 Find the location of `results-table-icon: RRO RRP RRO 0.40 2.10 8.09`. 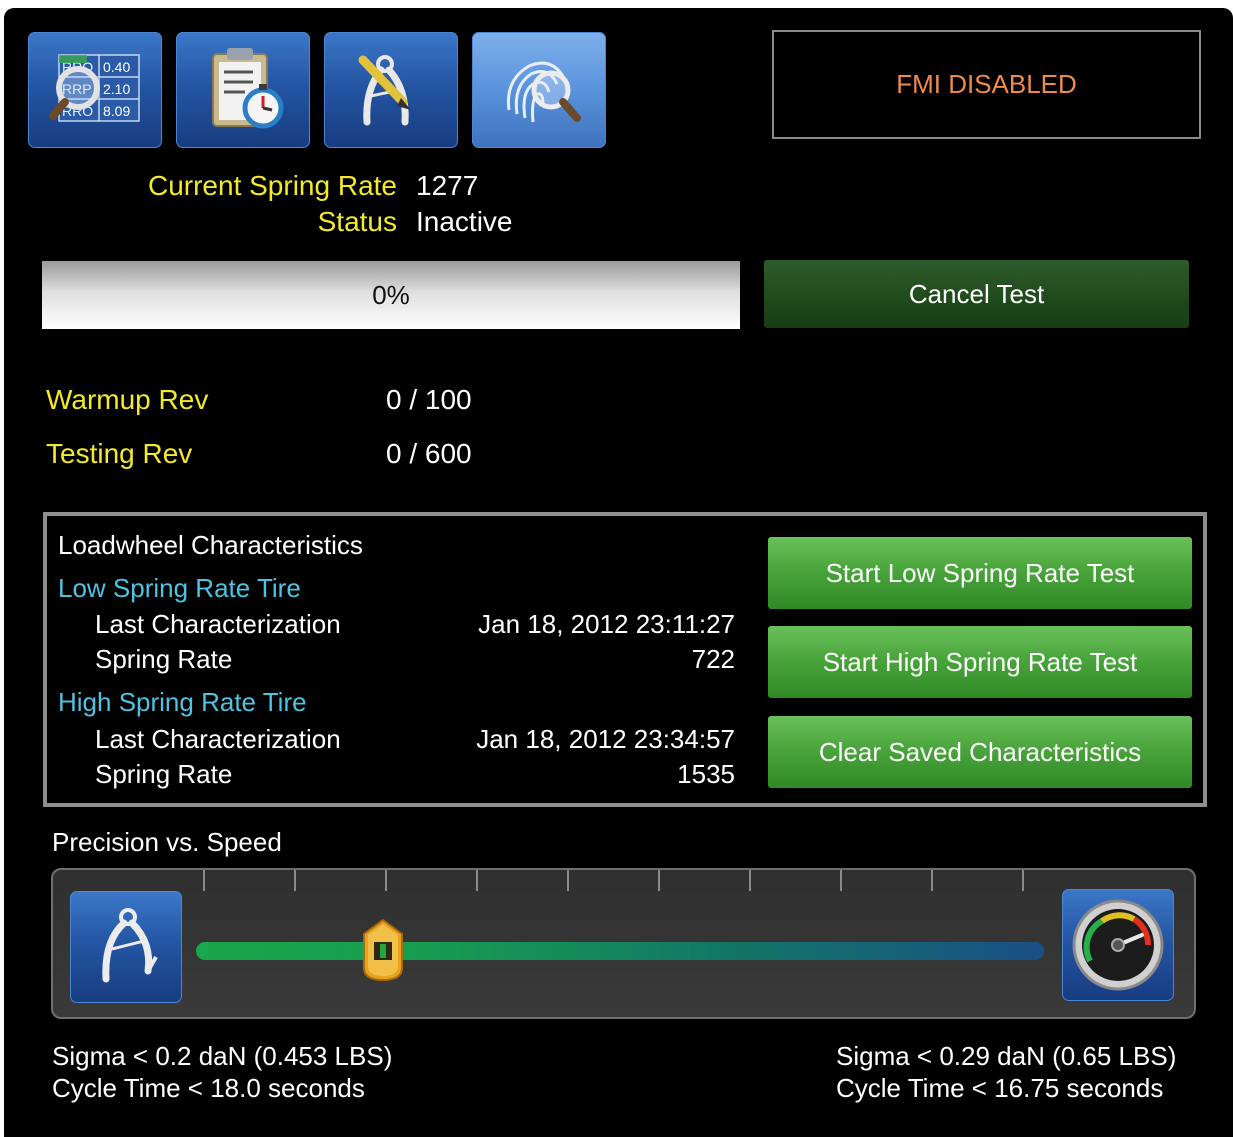

results-table-icon: RRO RRP RRO 0.40 2.10 8.09 is located at coordinates (94, 88).